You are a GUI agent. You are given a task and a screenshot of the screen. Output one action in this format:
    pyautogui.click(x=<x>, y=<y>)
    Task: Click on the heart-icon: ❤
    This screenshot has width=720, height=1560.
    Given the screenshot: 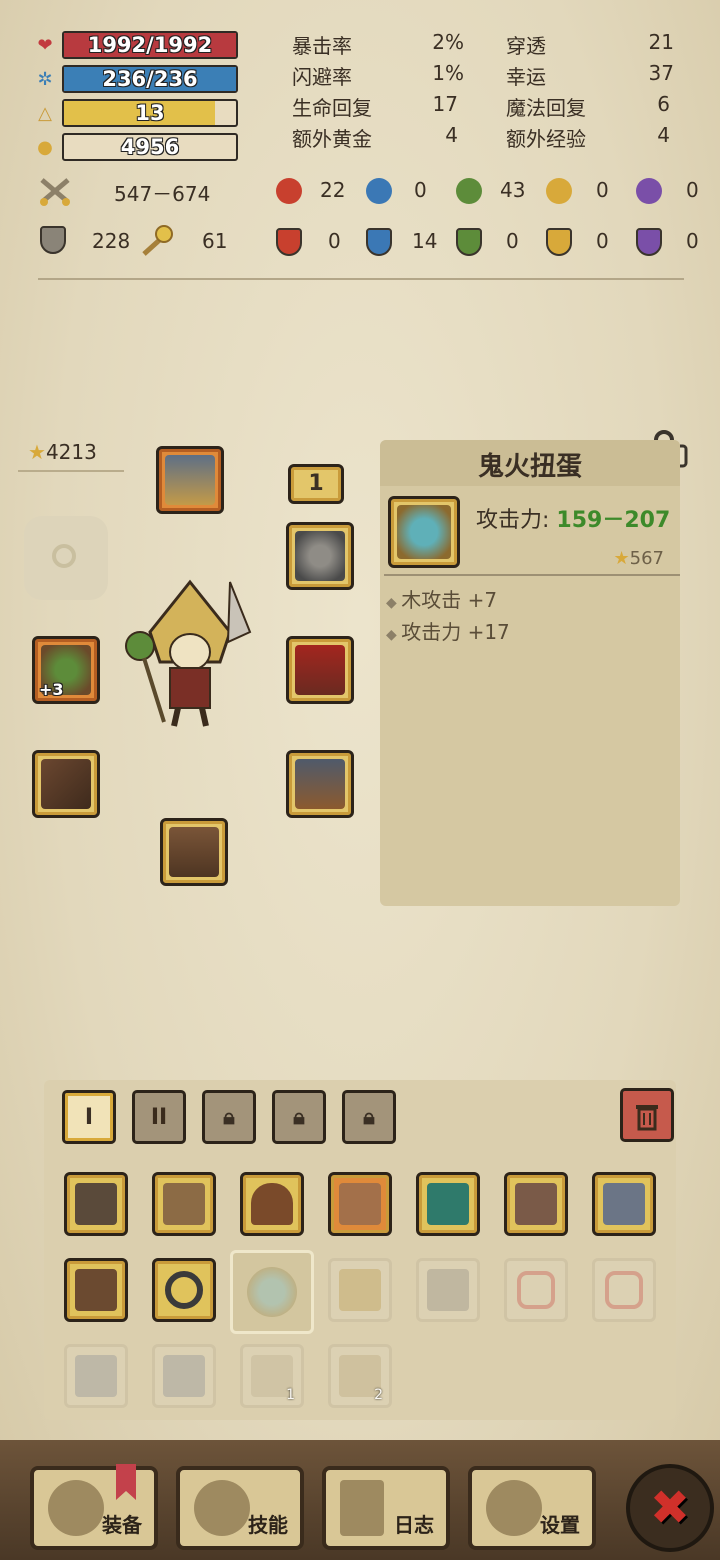 What is the action you would take?
    pyautogui.click(x=45, y=45)
    